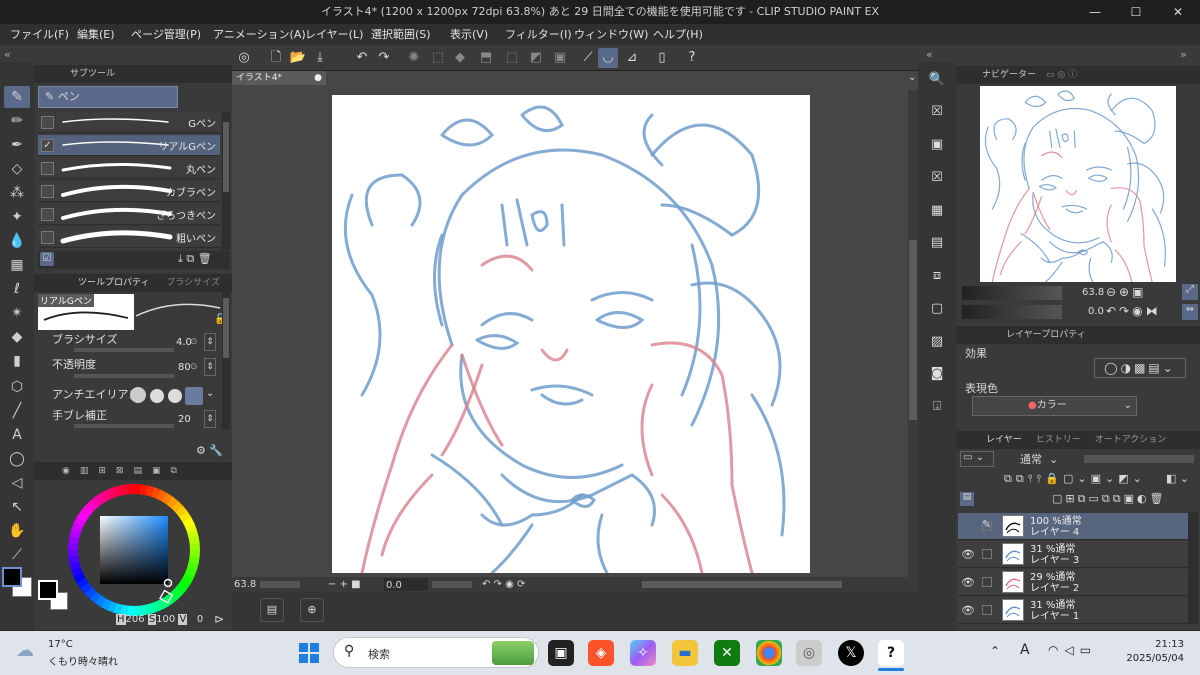  I want to click on canvas-hscrollbar, so click(742, 584).